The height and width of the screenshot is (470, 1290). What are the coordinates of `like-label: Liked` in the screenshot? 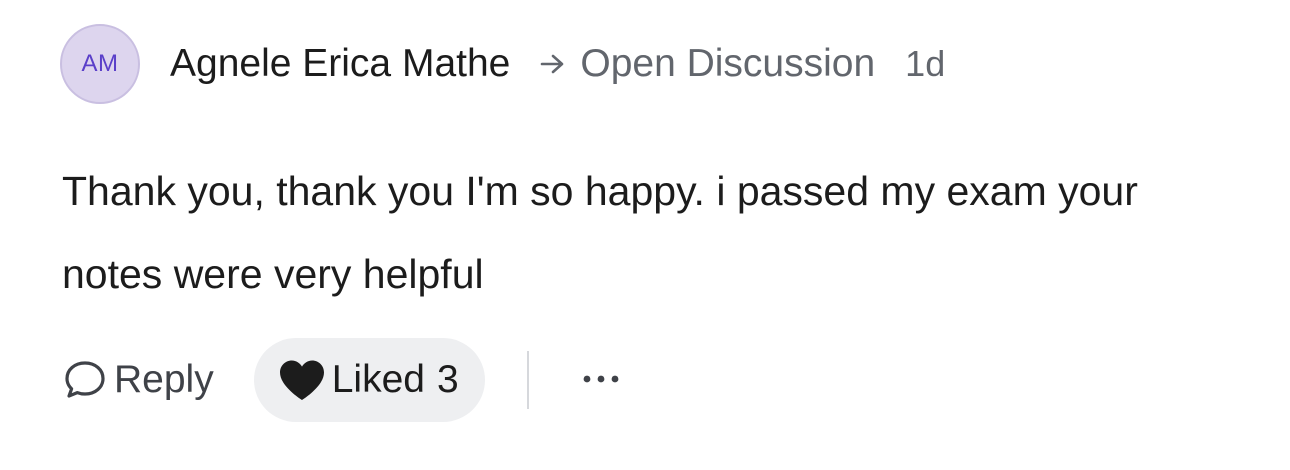 It's located at (378, 379).